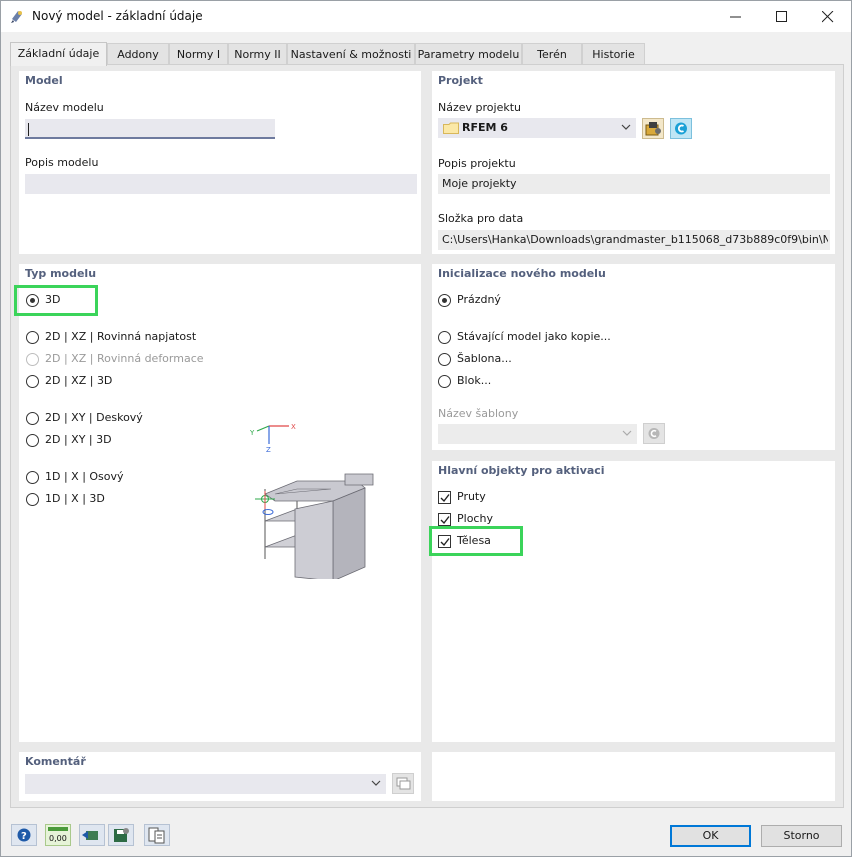  What do you see at coordinates (451, 128) in the screenshot?
I see `folder-icon` at bounding box center [451, 128].